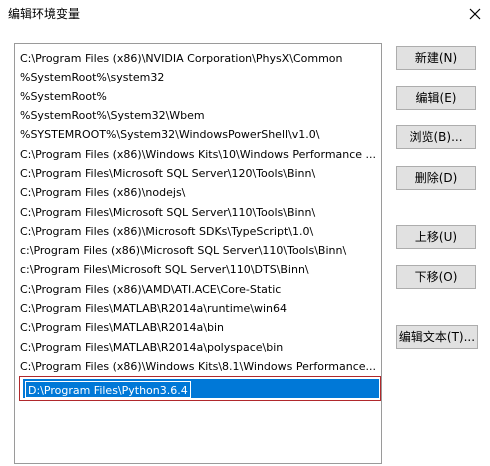 This screenshot has width=490, height=466. What do you see at coordinates (436, 178) in the screenshot?
I see `delete-button: 删除(D)` at bounding box center [436, 178].